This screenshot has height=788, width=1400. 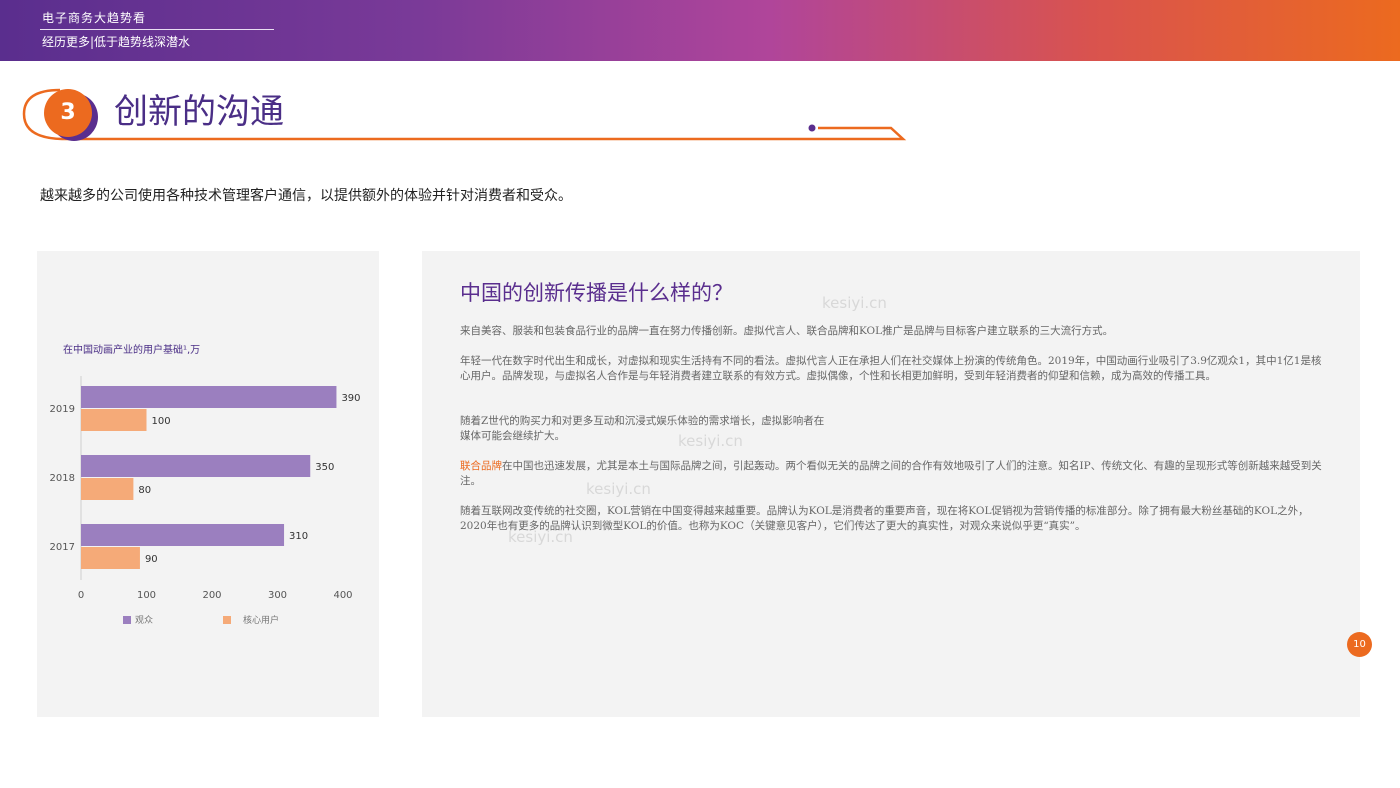 What do you see at coordinates (62, 547) in the screenshot?
I see `category-label: 2017` at bounding box center [62, 547].